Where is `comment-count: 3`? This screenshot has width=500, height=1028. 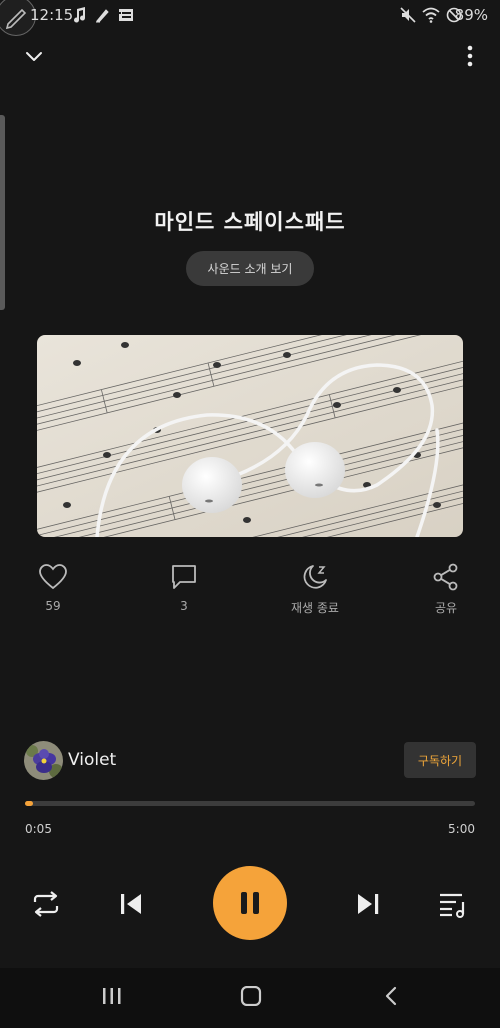
comment-count: 3 is located at coordinates (184, 606).